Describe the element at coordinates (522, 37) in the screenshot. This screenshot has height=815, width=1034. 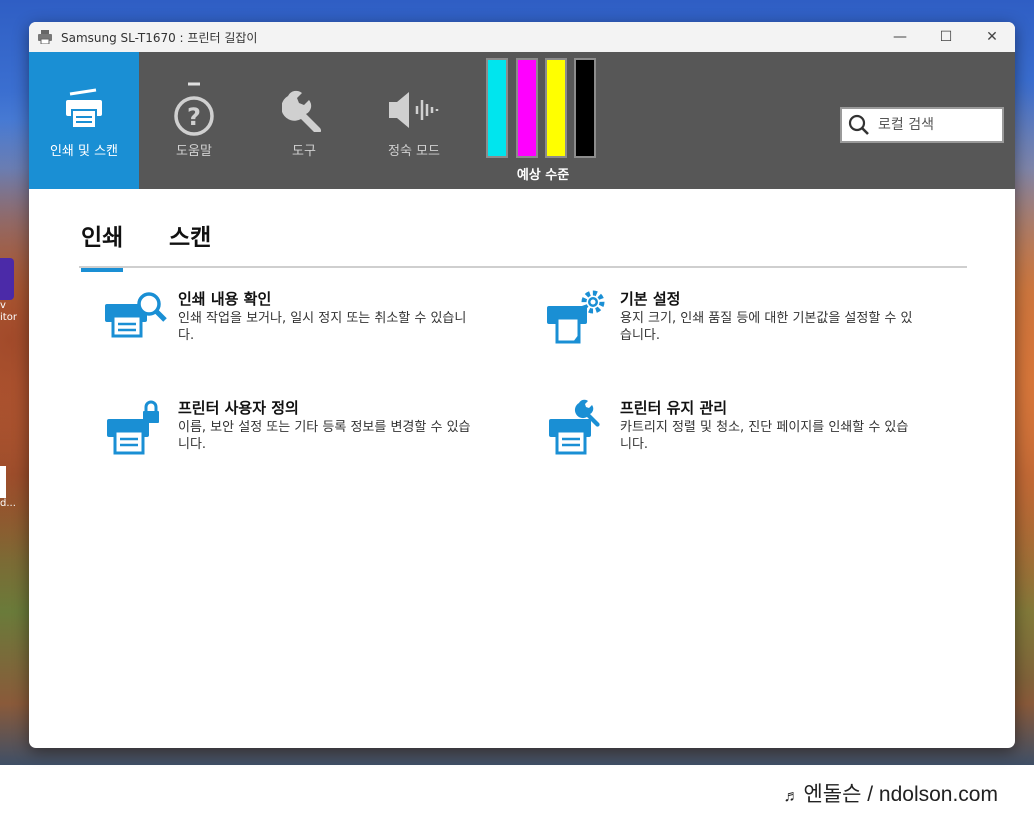
I see `title-bar: Samsung SL-T1670 : 프린터 길잡이 — ☐ ✕` at that location.